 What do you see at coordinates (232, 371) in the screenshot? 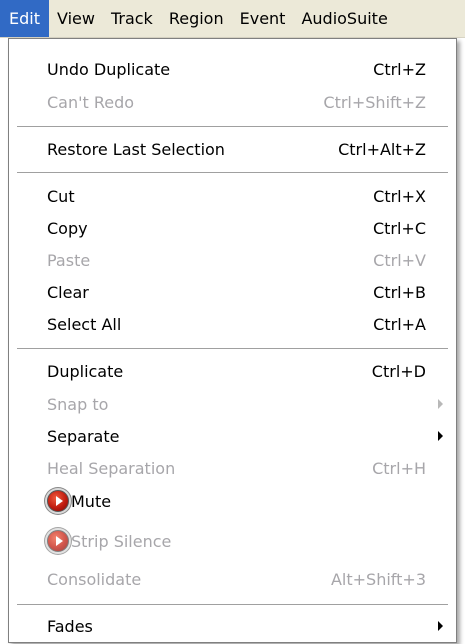
I see `menu-item-duplicate: Duplicate Ctrl+D` at bounding box center [232, 371].